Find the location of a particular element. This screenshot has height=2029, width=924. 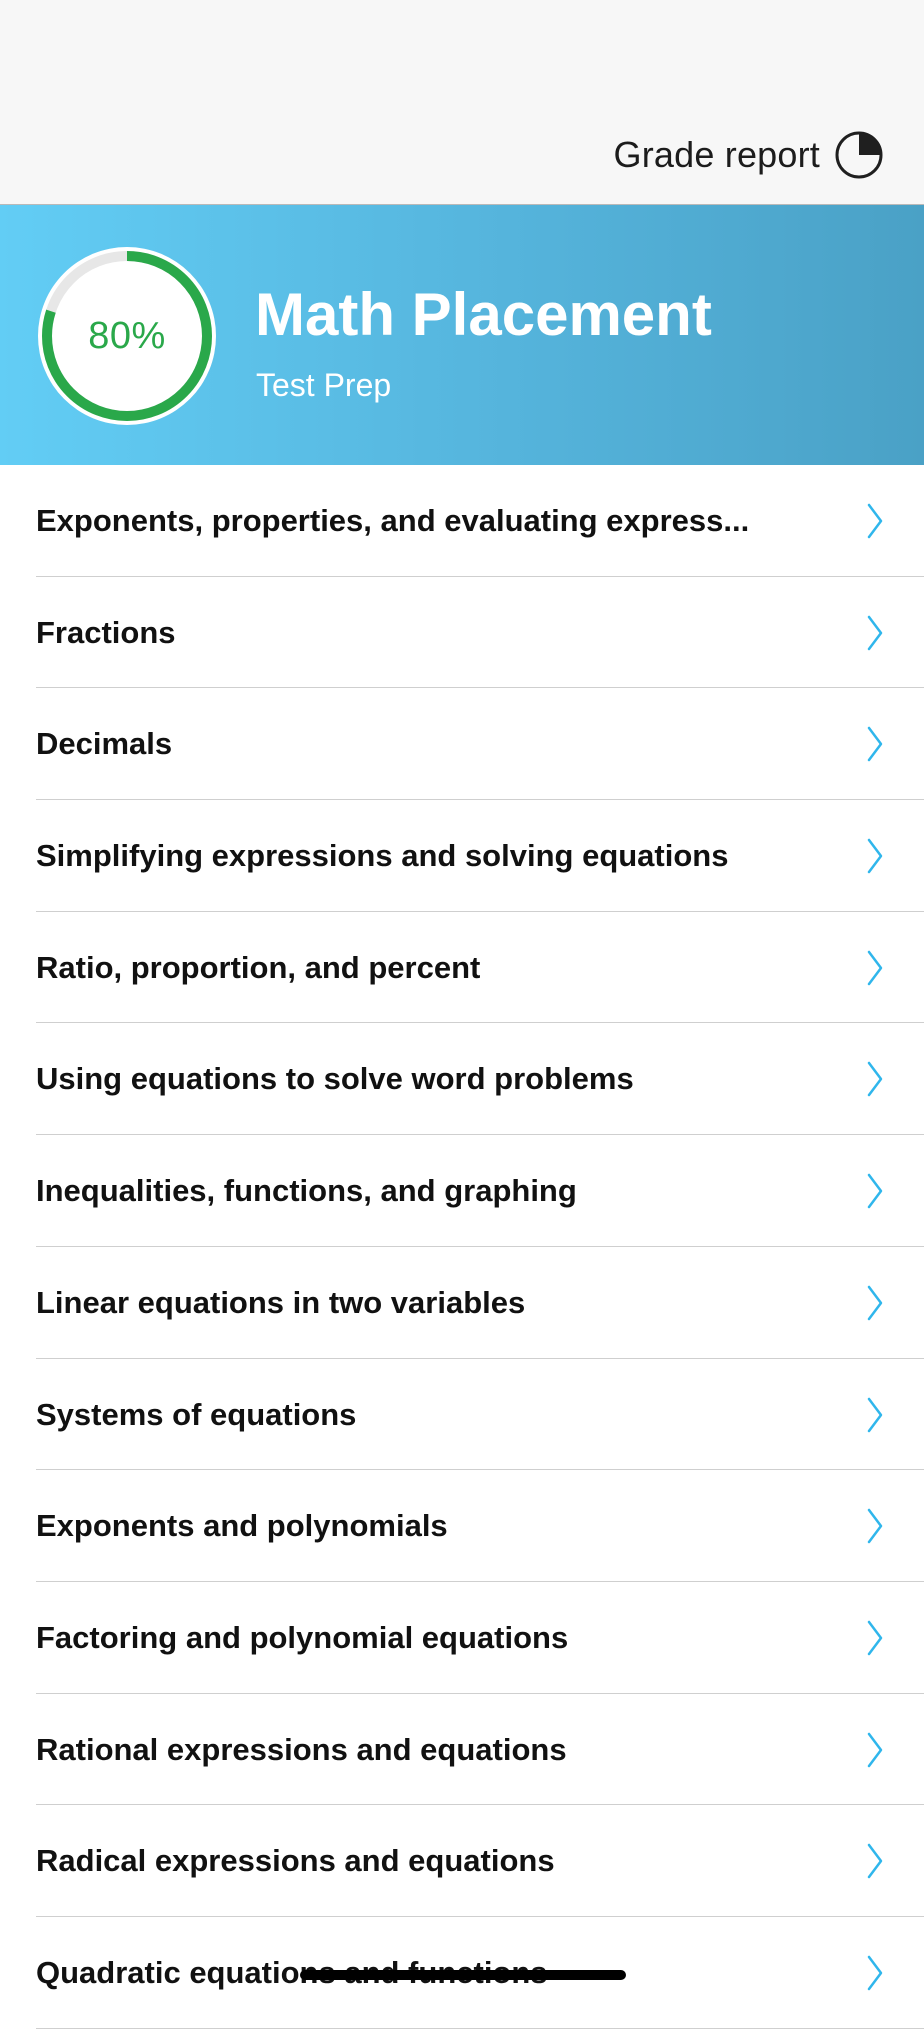

topic-label: Factoring and polynomial equations is located at coordinates (302, 1637).